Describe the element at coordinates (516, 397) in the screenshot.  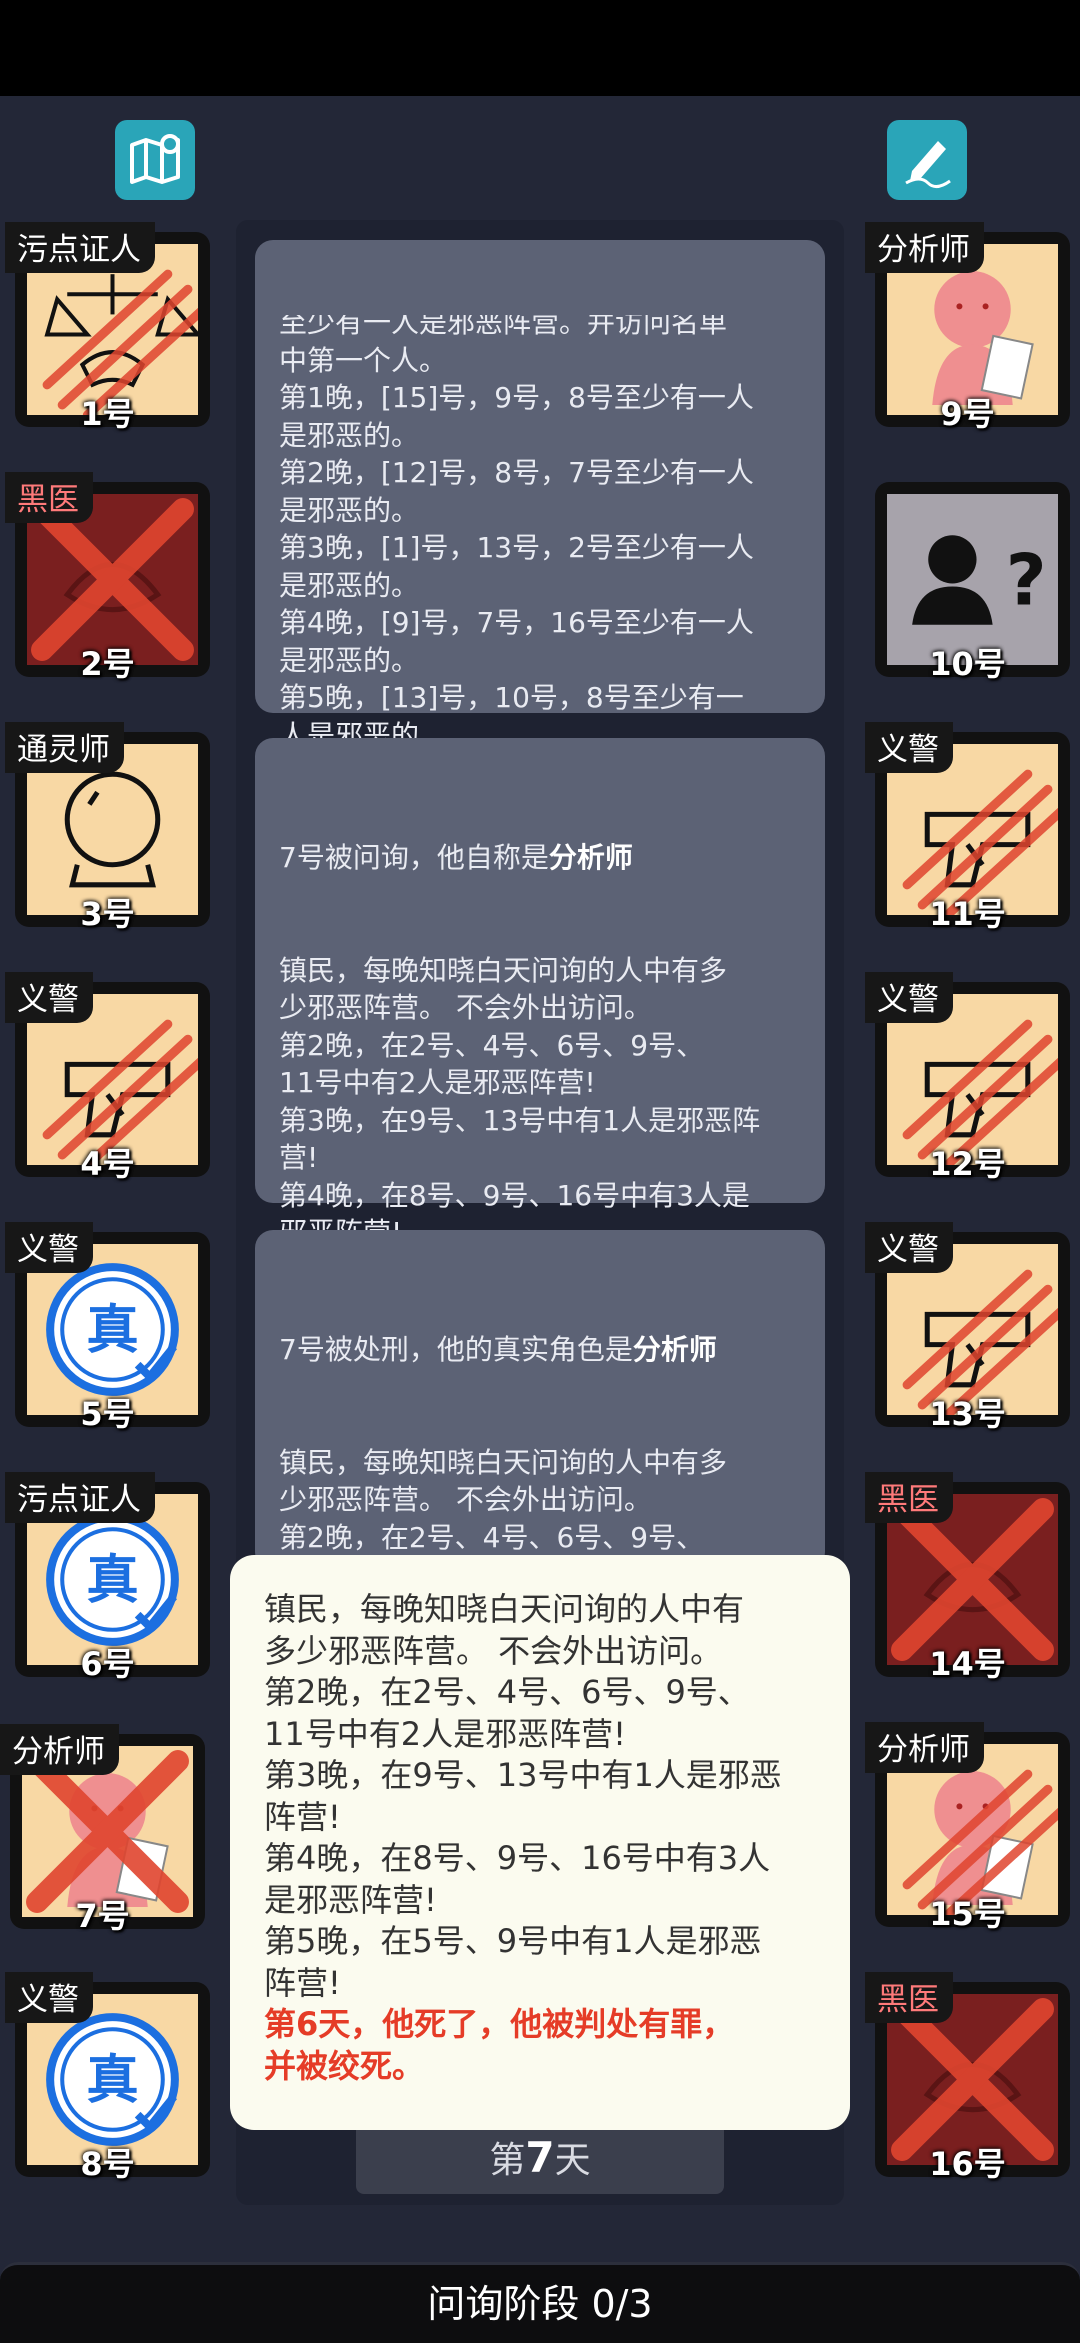
I see `text-line: 第1晚，[15]号，9号，8号至少有一人` at that location.